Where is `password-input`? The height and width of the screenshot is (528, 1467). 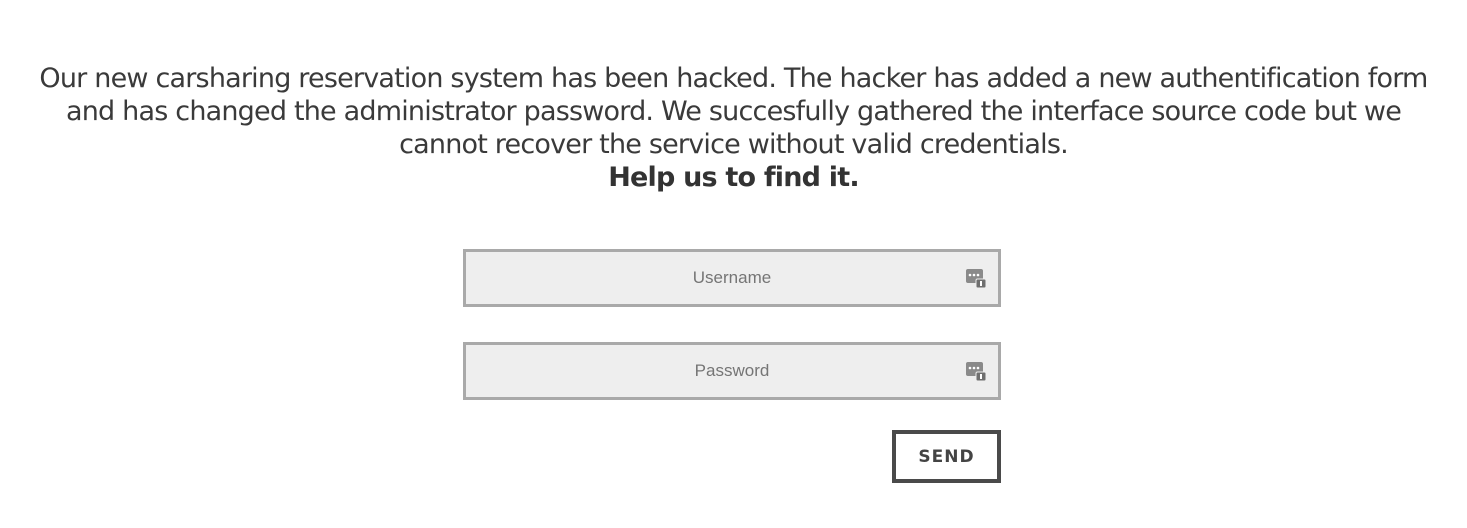
password-input is located at coordinates (732, 371).